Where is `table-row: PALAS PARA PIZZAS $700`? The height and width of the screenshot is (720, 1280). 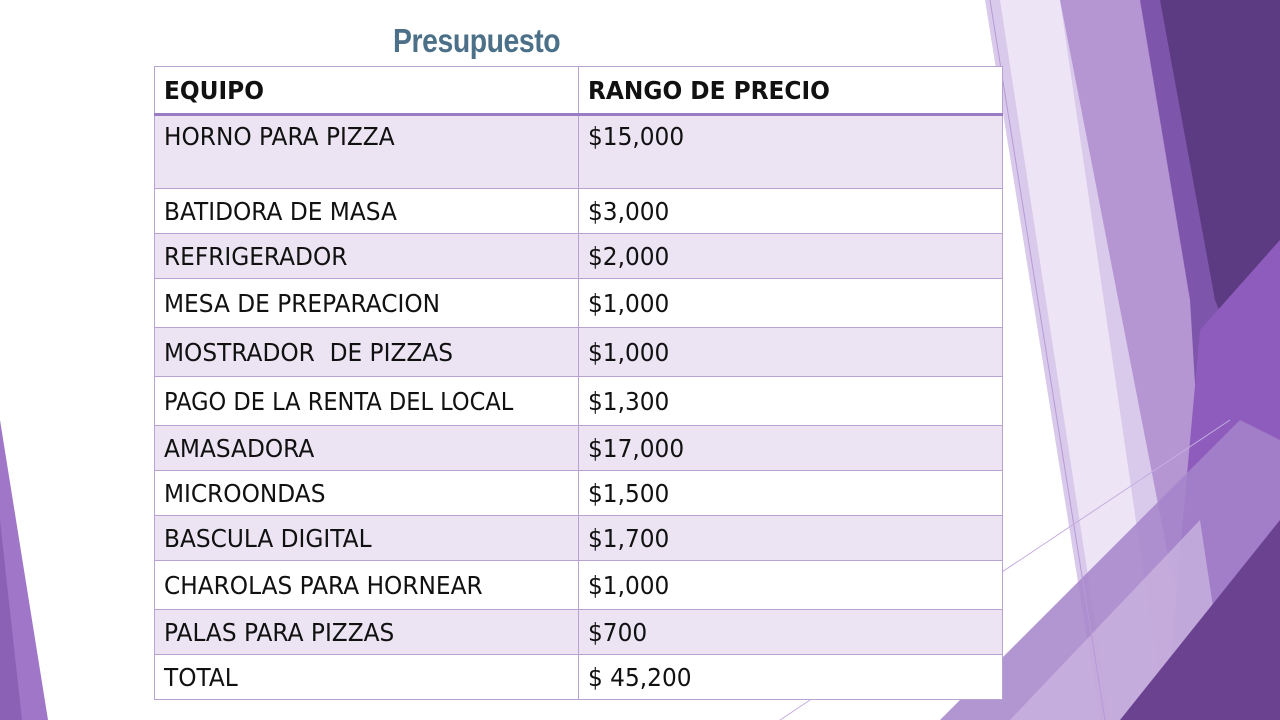
table-row: PALAS PARA PIZZAS $700 is located at coordinates (578, 632).